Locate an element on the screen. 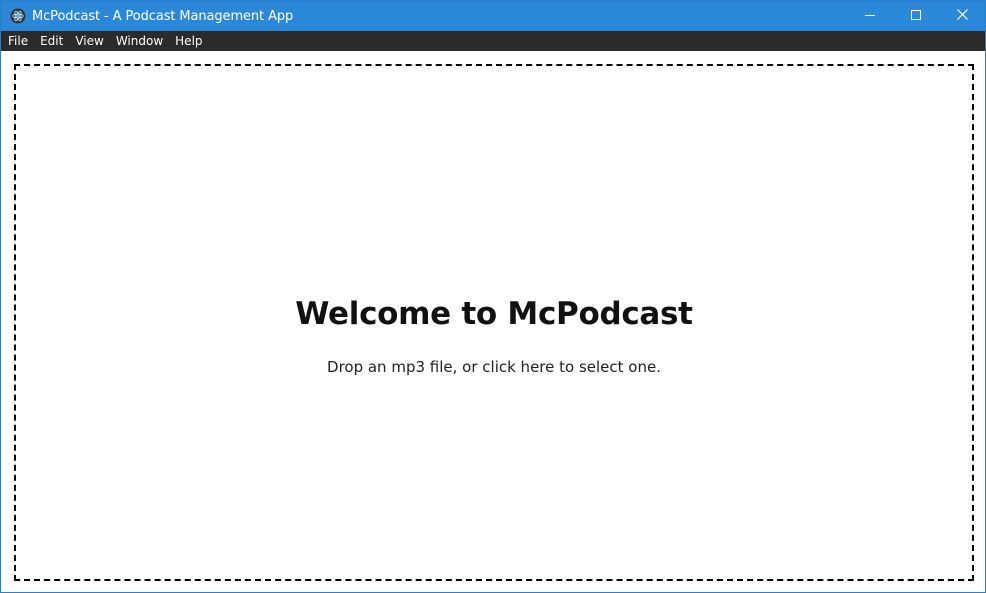 The image size is (986, 593). maximize-button is located at coordinates (916, 16).